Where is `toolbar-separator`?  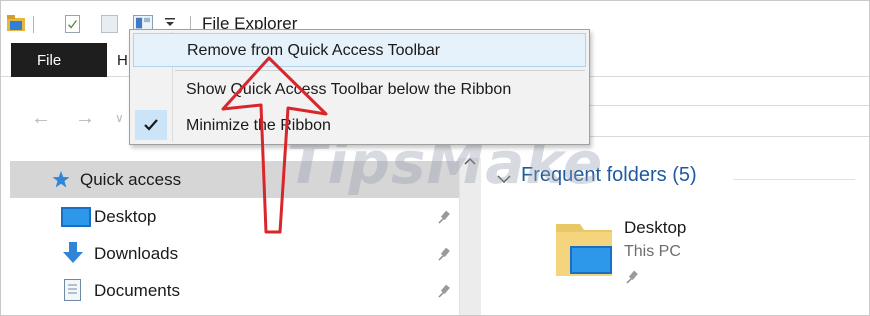
toolbar-separator is located at coordinates (33, 24).